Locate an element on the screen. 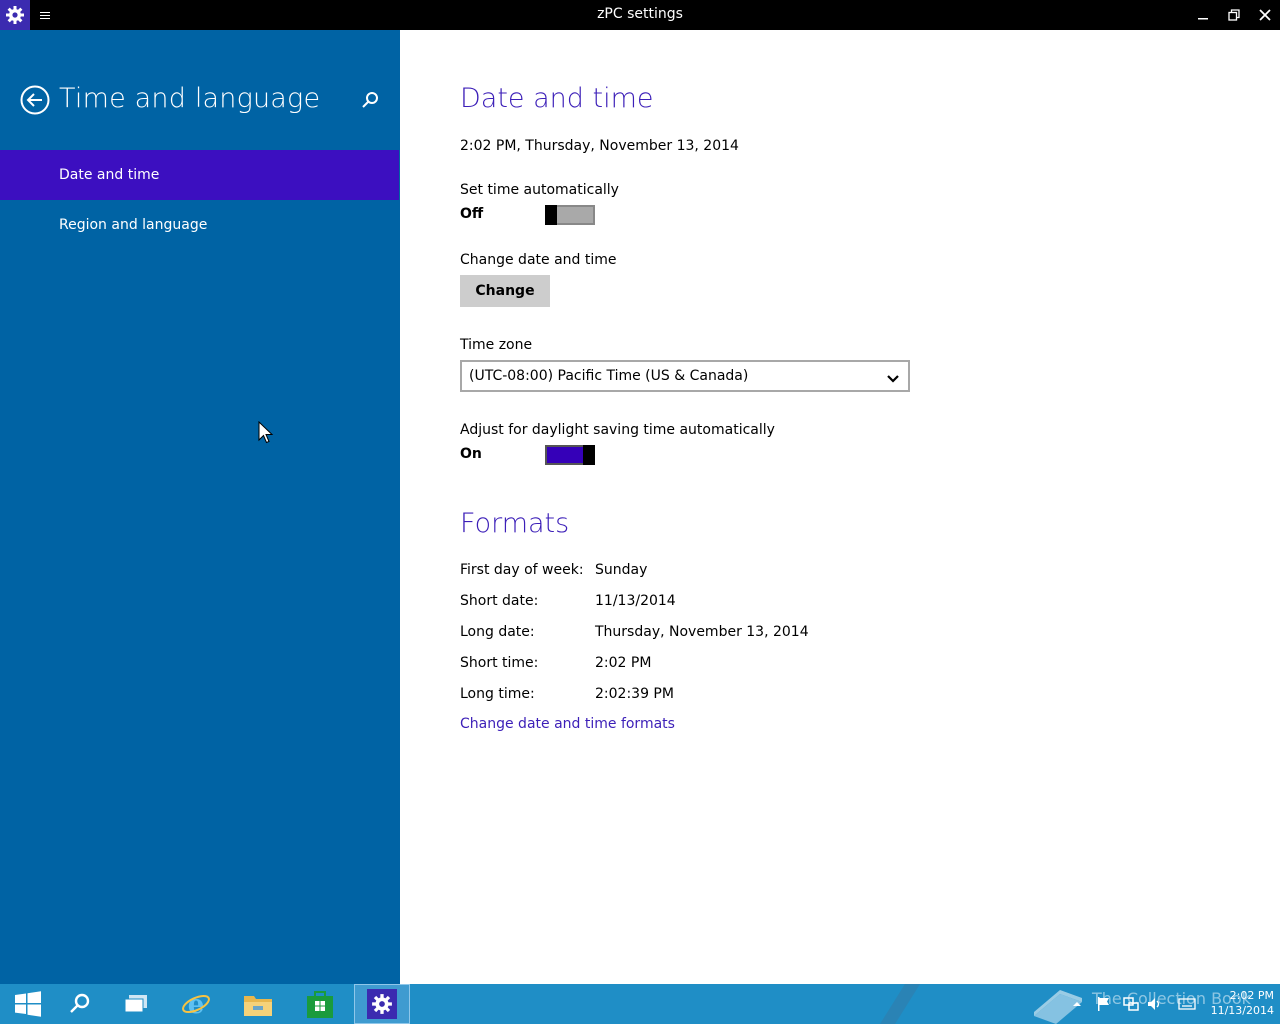  internet-explorer-button: e is located at coordinates (196, 1004).